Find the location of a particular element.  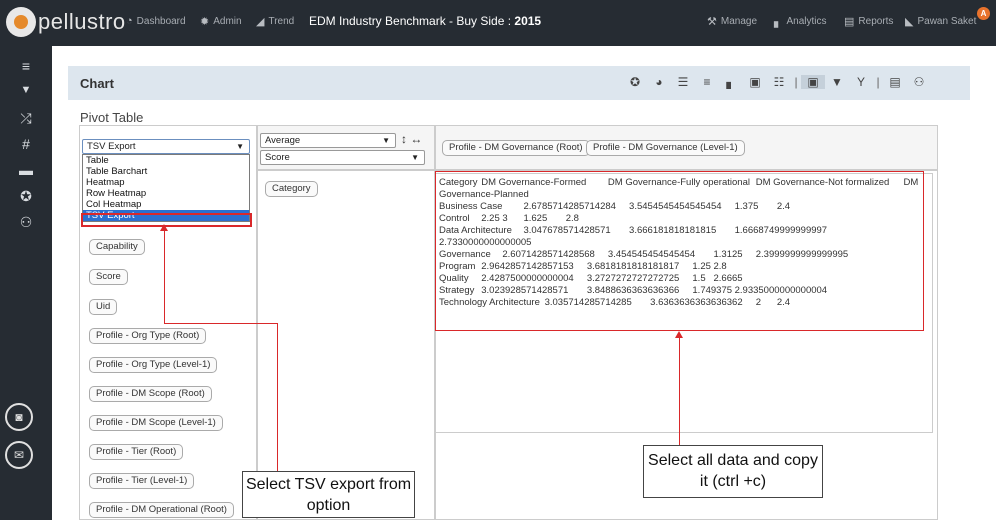

shuffle-icon: ⤮ is located at coordinates (26, 118).